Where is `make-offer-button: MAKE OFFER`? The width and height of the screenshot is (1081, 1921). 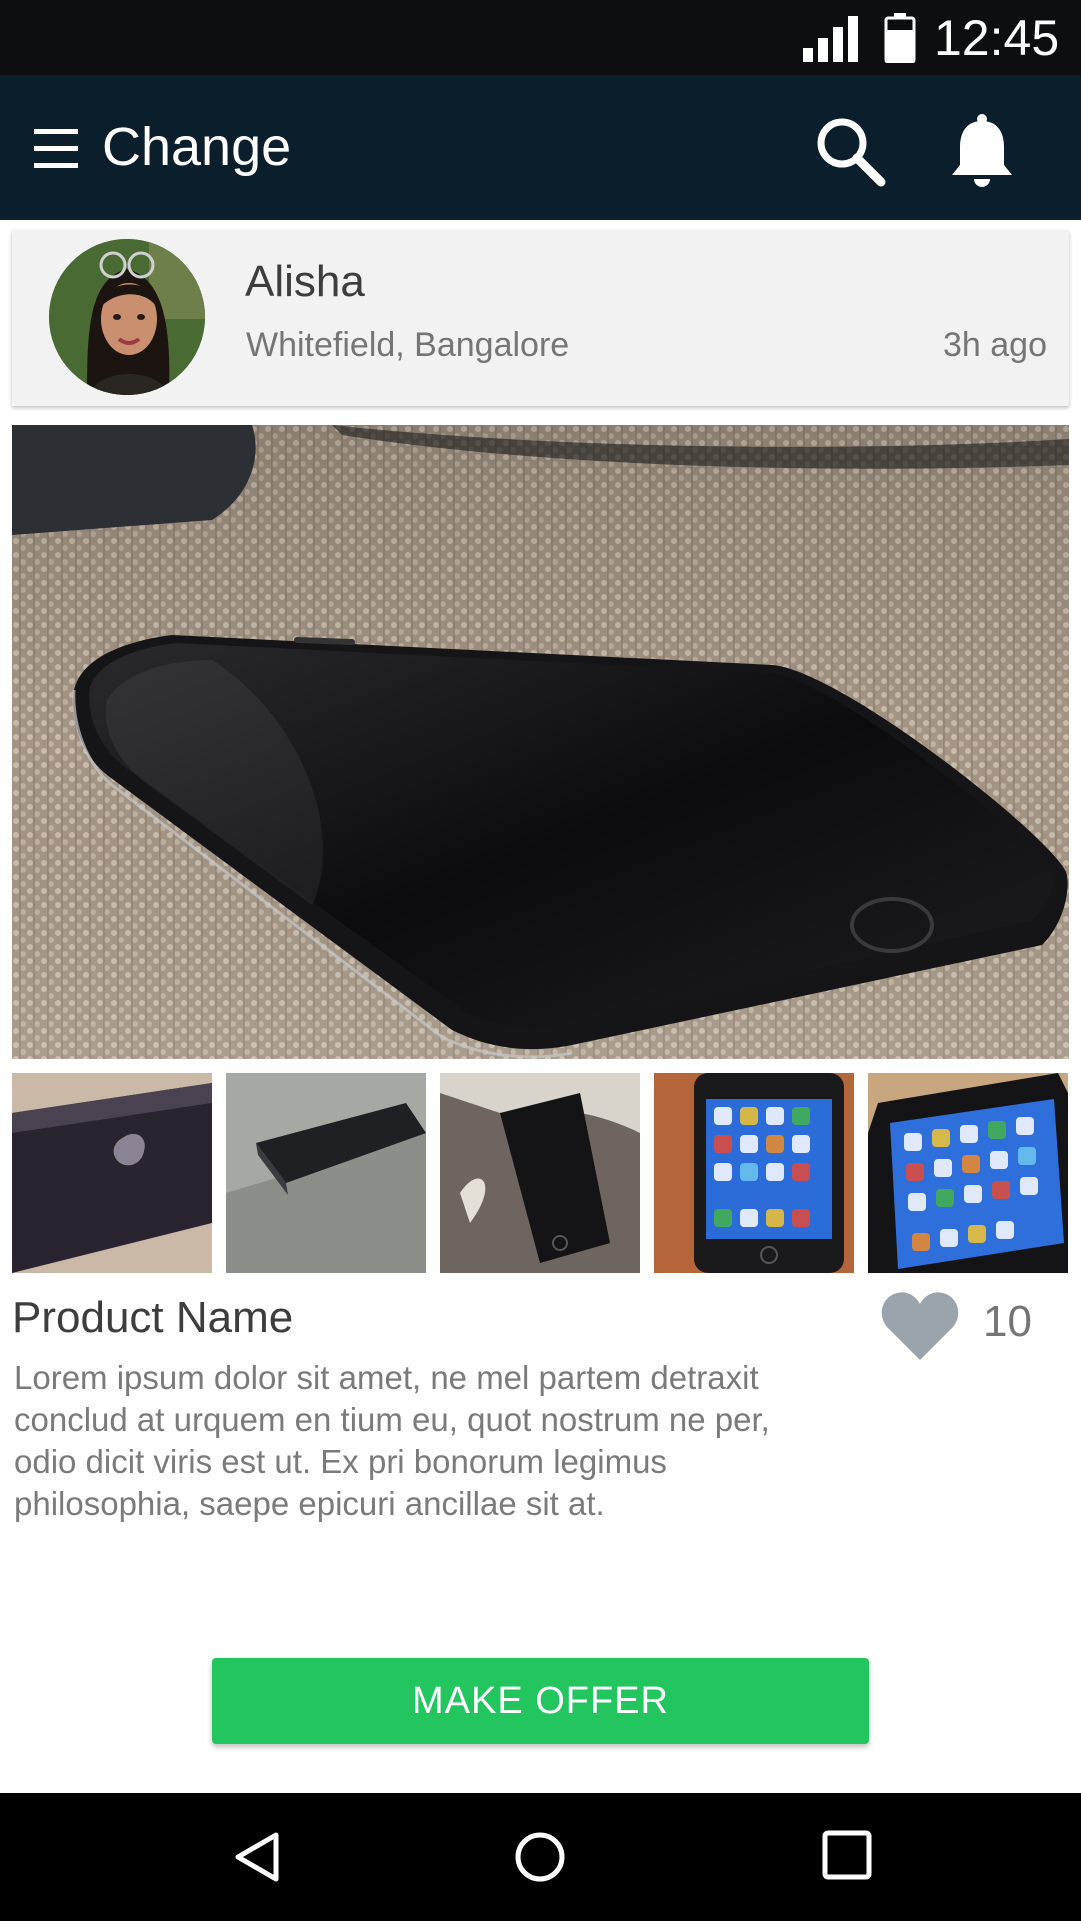 make-offer-button: MAKE OFFER is located at coordinates (540, 1701).